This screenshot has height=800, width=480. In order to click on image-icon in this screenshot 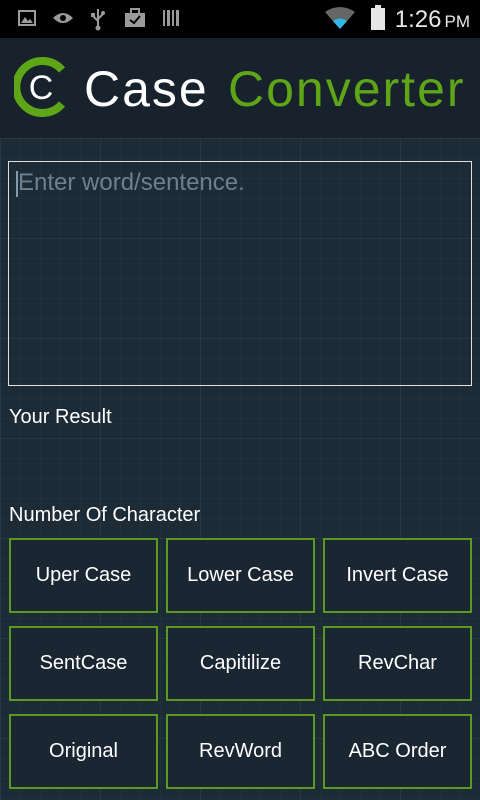, I will do `click(27, 18)`.